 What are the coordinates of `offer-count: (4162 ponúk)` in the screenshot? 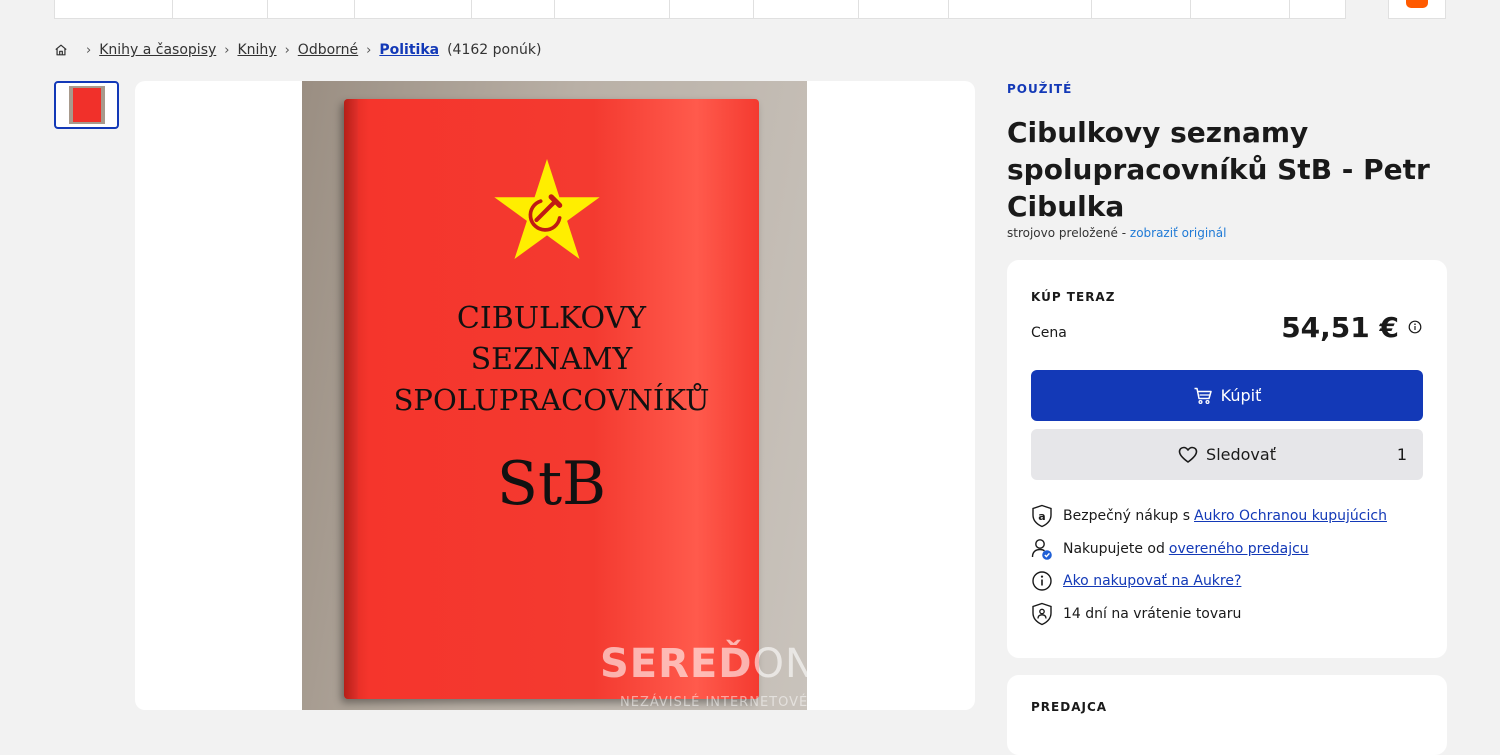 It's located at (494, 50).